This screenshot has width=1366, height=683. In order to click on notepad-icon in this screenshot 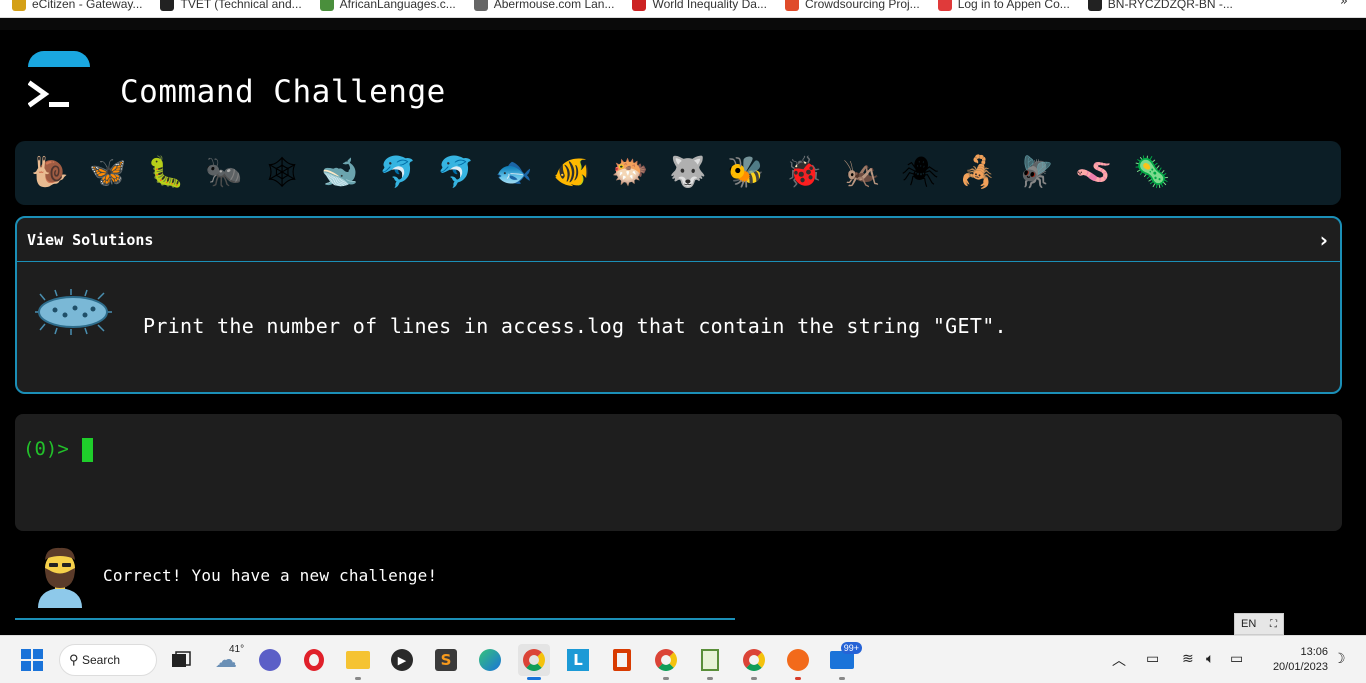, I will do `click(710, 660)`.